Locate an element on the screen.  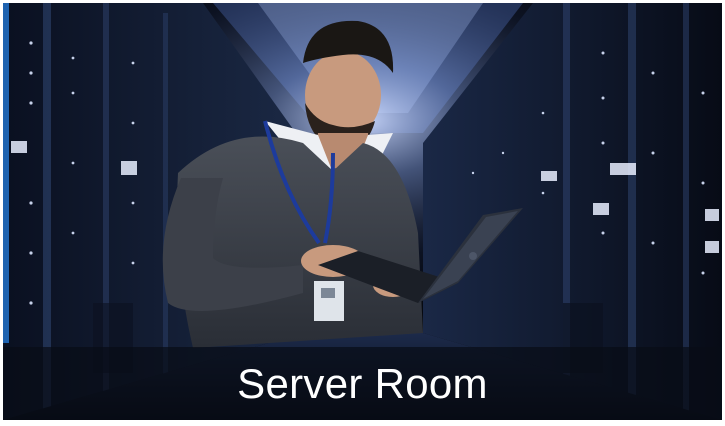
tile-caption: Server Room is located at coordinates (362, 384).